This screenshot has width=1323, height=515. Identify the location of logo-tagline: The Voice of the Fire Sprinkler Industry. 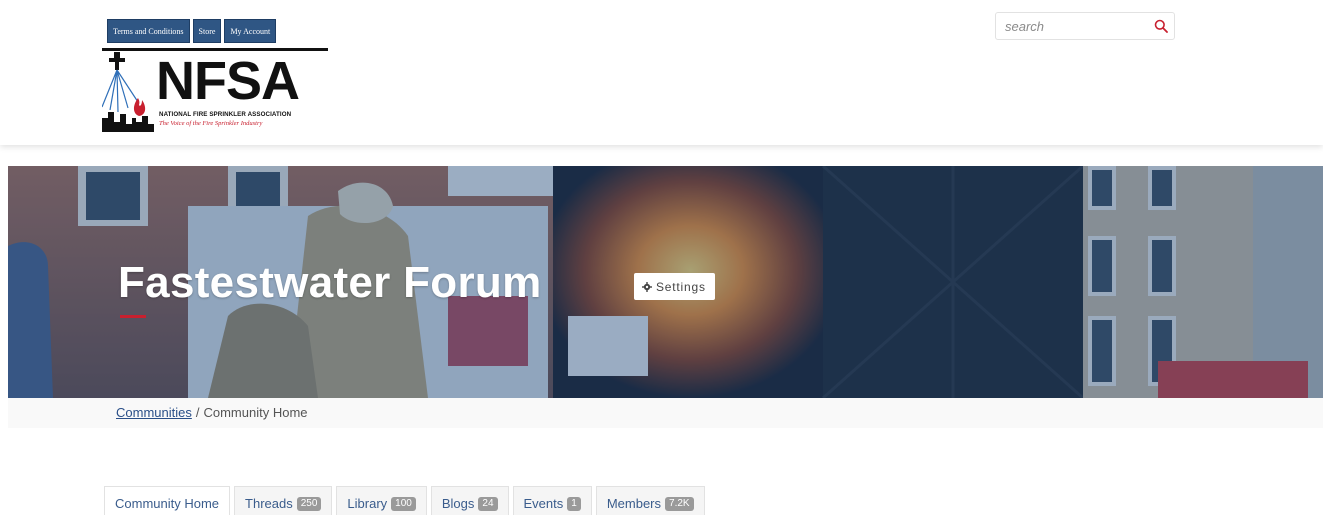
(211, 123).